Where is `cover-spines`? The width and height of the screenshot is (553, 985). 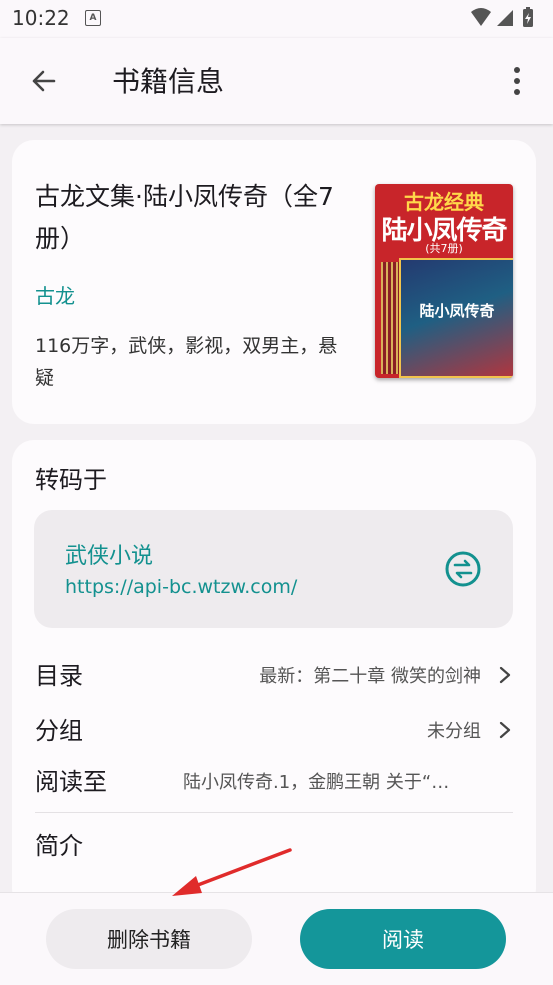 cover-spines is located at coordinates (391, 318).